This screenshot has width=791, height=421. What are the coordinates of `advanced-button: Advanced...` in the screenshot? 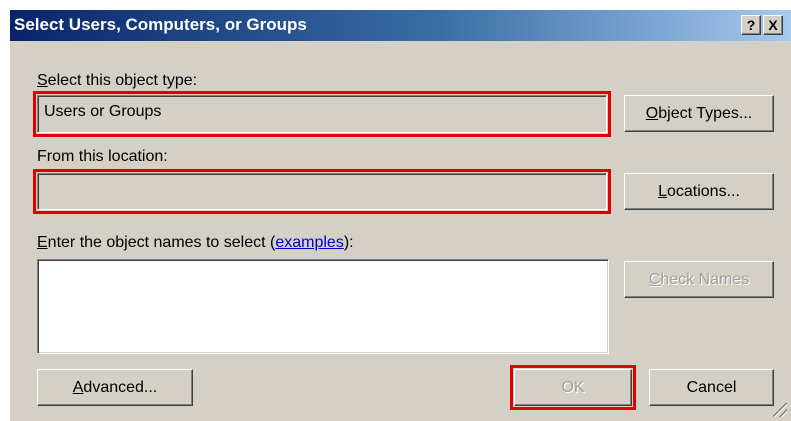 It's located at (115, 387).